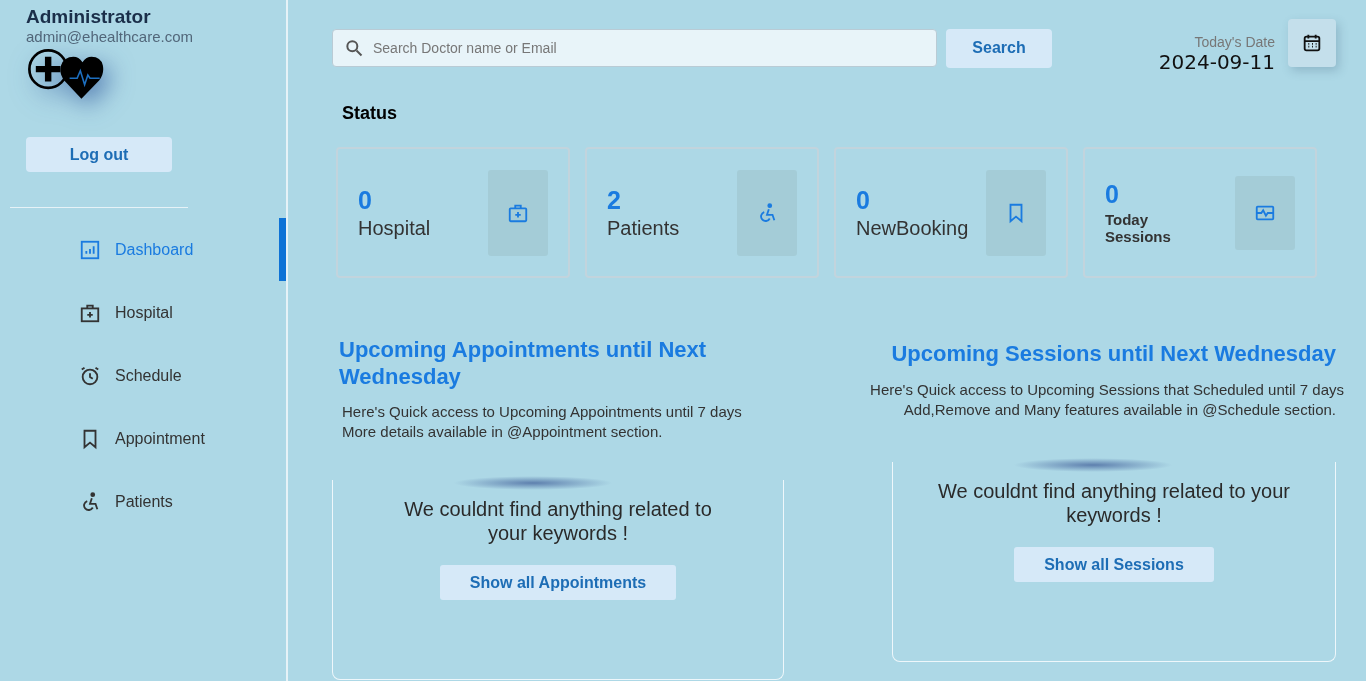  What do you see at coordinates (143, 249) in the screenshot?
I see `nav-item: Dashboard` at bounding box center [143, 249].